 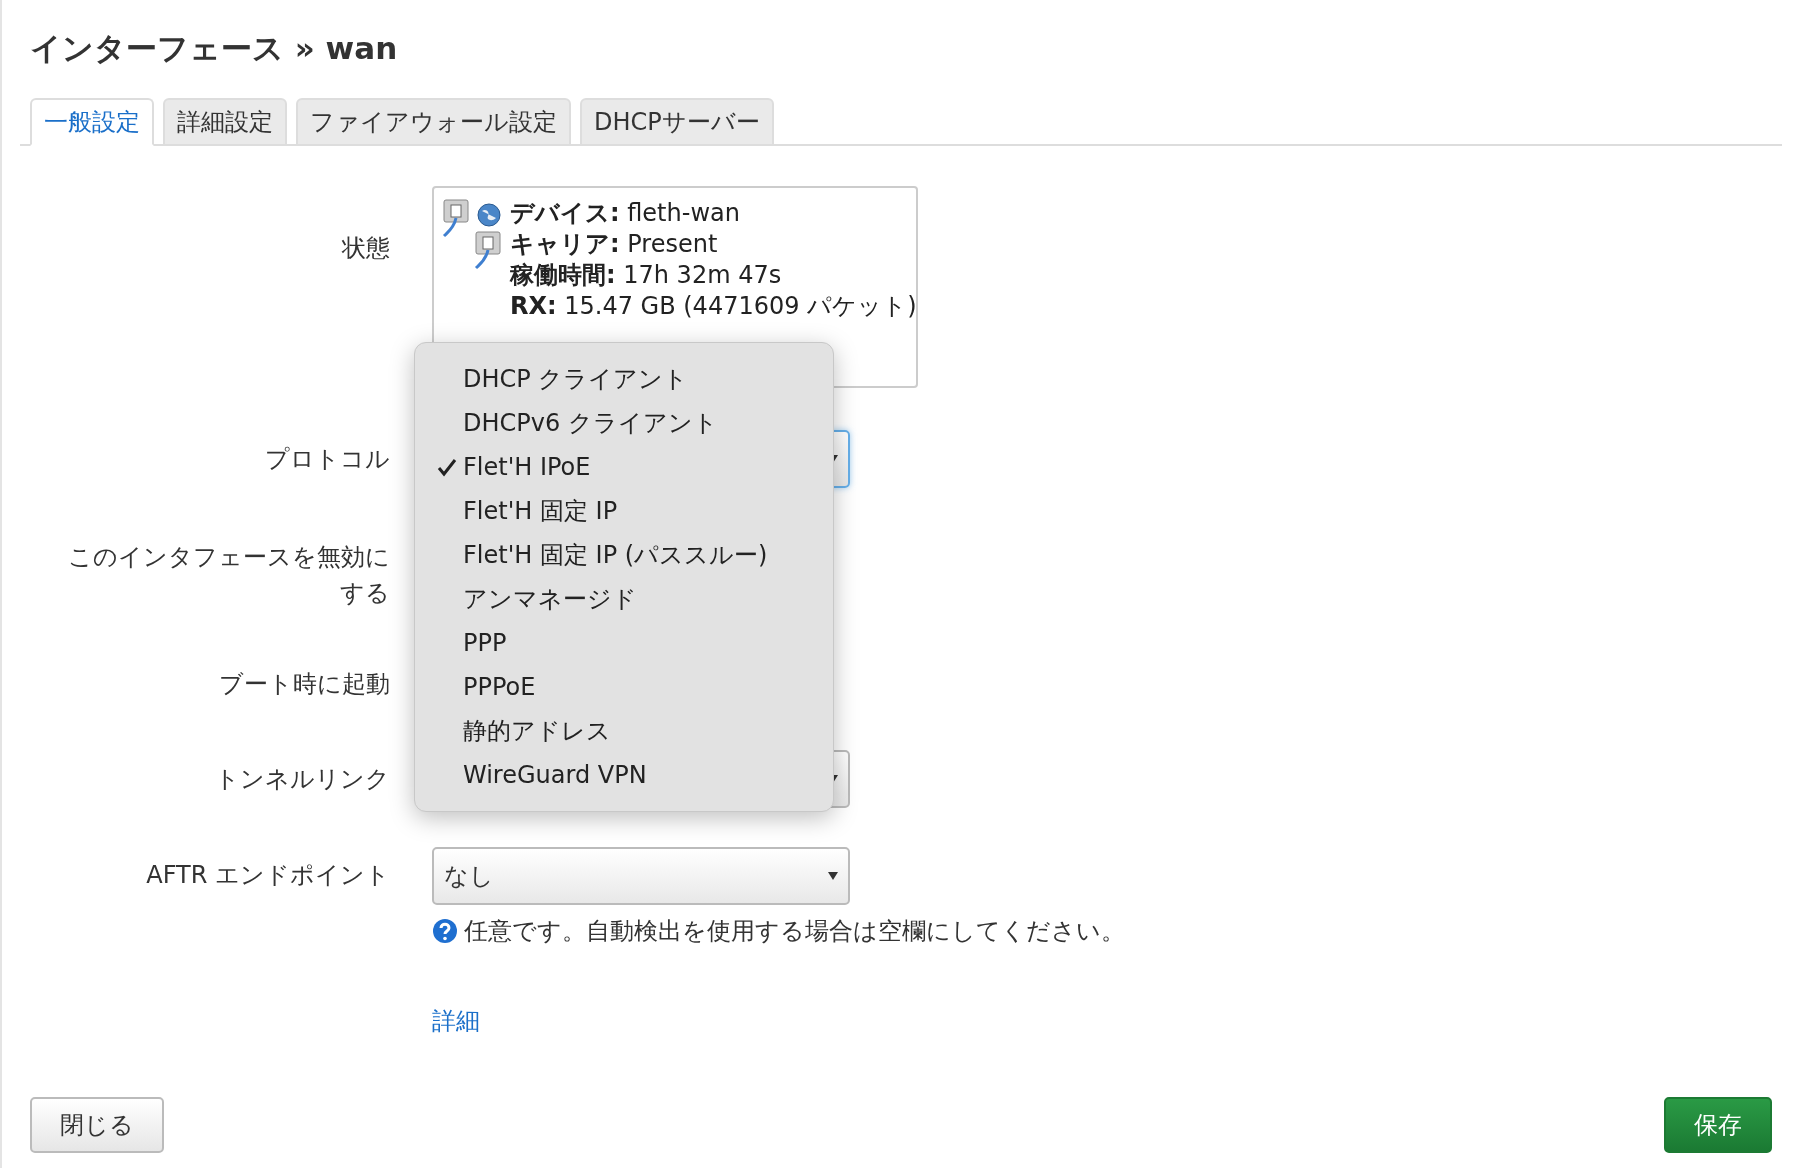 What do you see at coordinates (624, 467) in the screenshot?
I see `dropdown-option: Flet'H IPoE` at bounding box center [624, 467].